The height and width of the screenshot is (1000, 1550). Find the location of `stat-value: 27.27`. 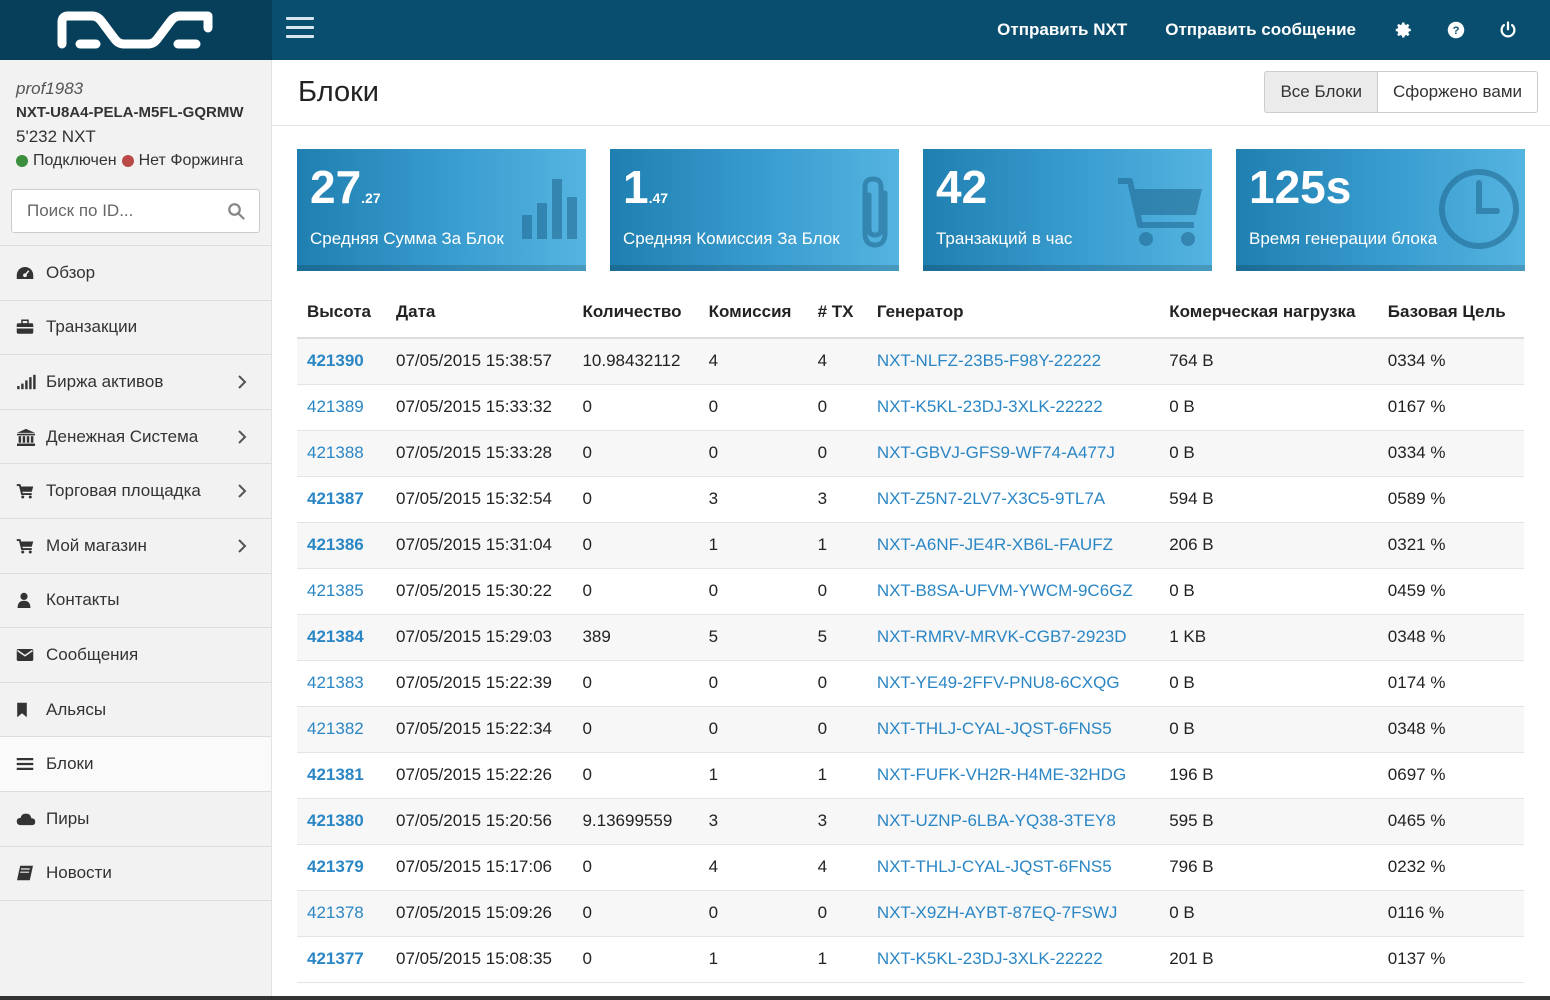

stat-value: 27.27 is located at coordinates (345, 187).